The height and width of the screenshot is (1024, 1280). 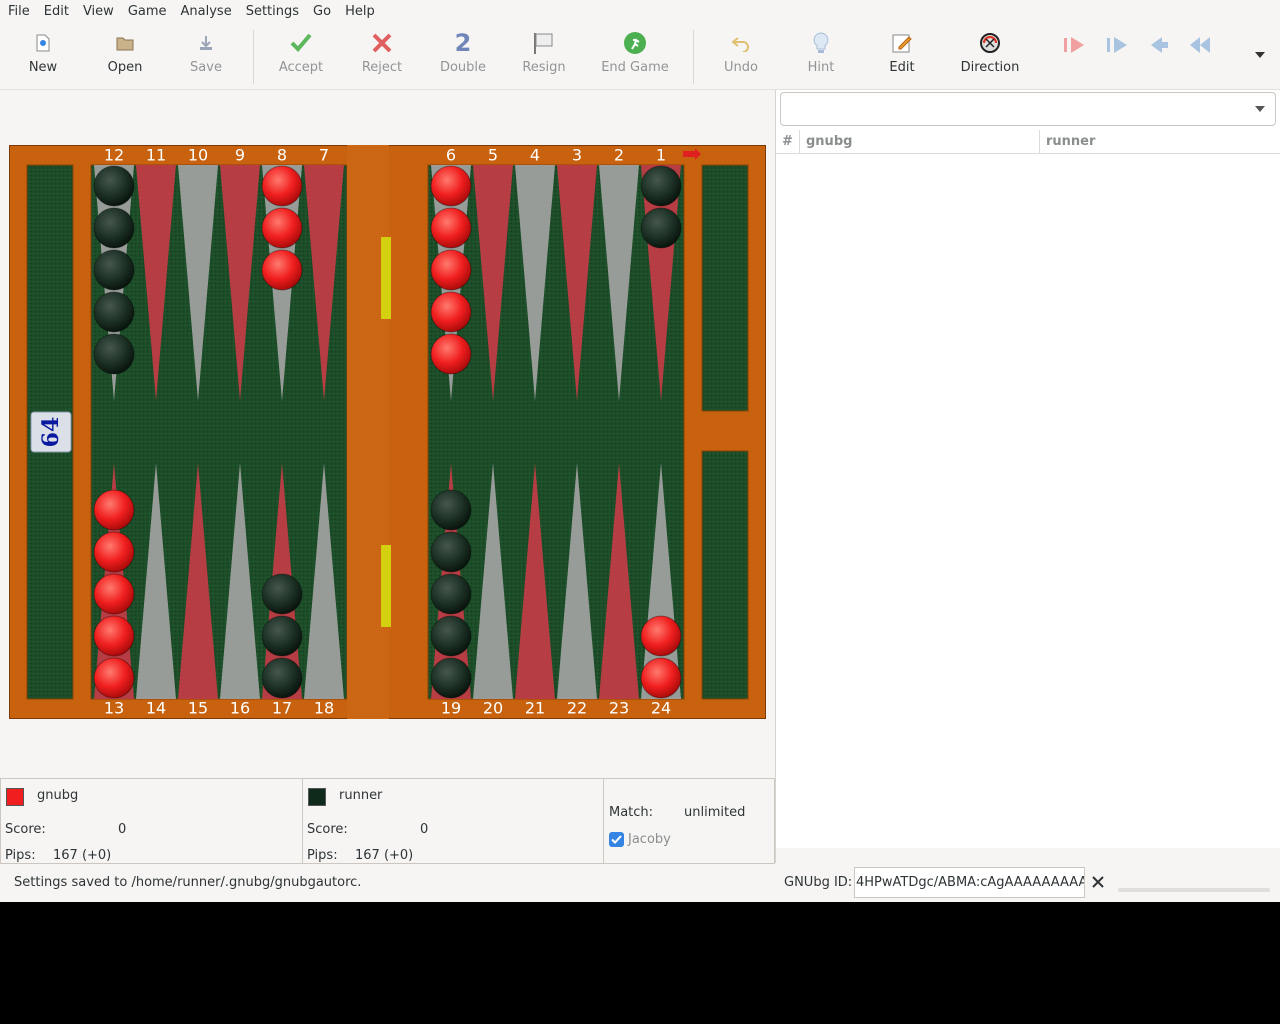 What do you see at coordinates (56, 12) in the screenshot?
I see `menu-edit: Edit` at bounding box center [56, 12].